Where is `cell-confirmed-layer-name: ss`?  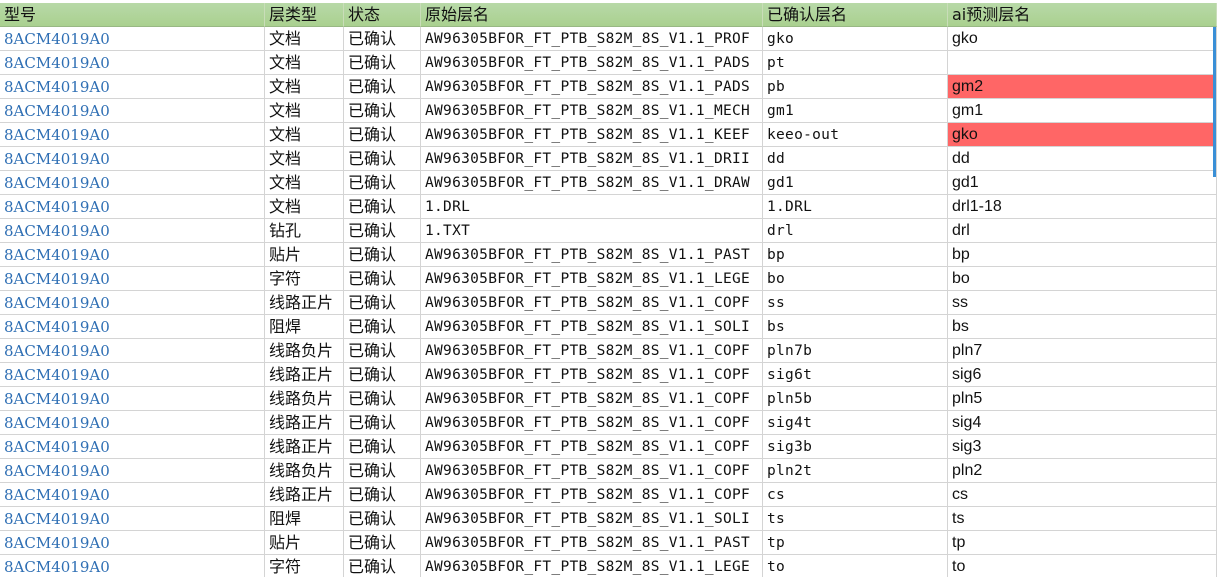
cell-confirmed-layer-name: ss is located at coordinates (855, 303).